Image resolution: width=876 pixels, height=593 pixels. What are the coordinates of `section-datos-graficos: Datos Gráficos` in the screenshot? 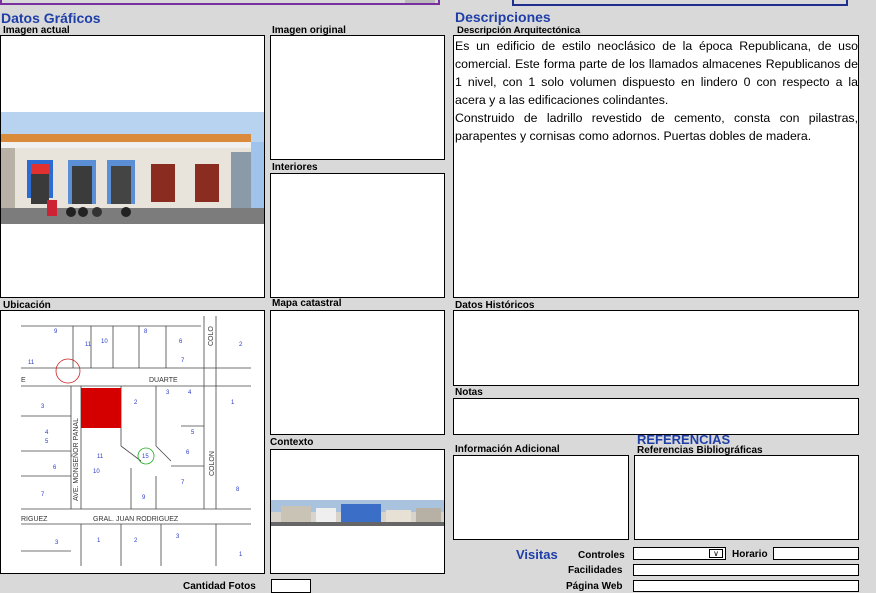 It's located at (51, 18).